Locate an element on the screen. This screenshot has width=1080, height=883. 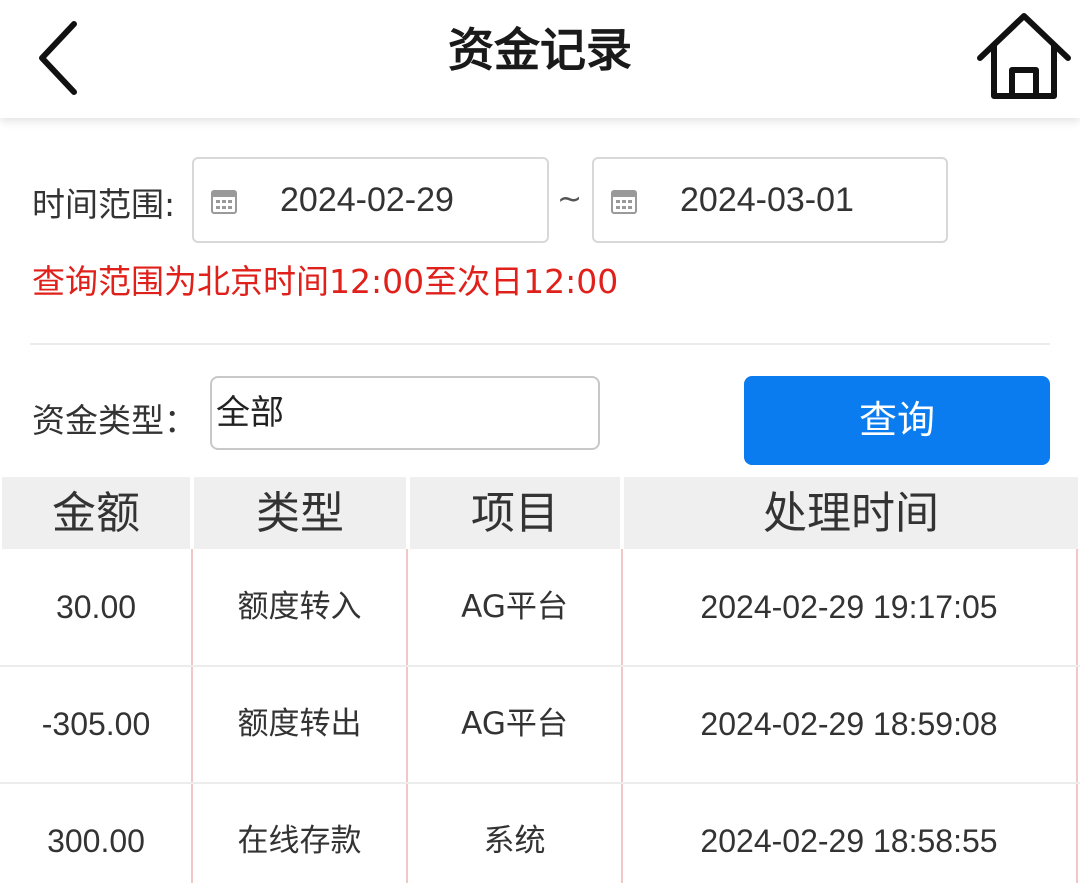
amount-cell: -305.00 is located at coordinates (96, 724).